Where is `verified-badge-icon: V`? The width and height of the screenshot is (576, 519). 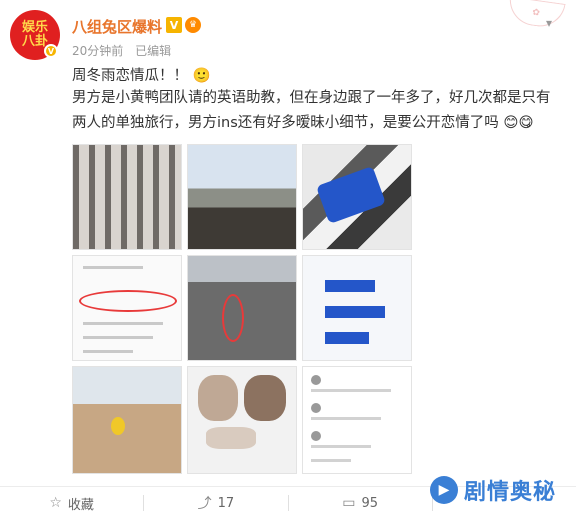 verified-badge-icon: V is located at coordinates (51, 51).